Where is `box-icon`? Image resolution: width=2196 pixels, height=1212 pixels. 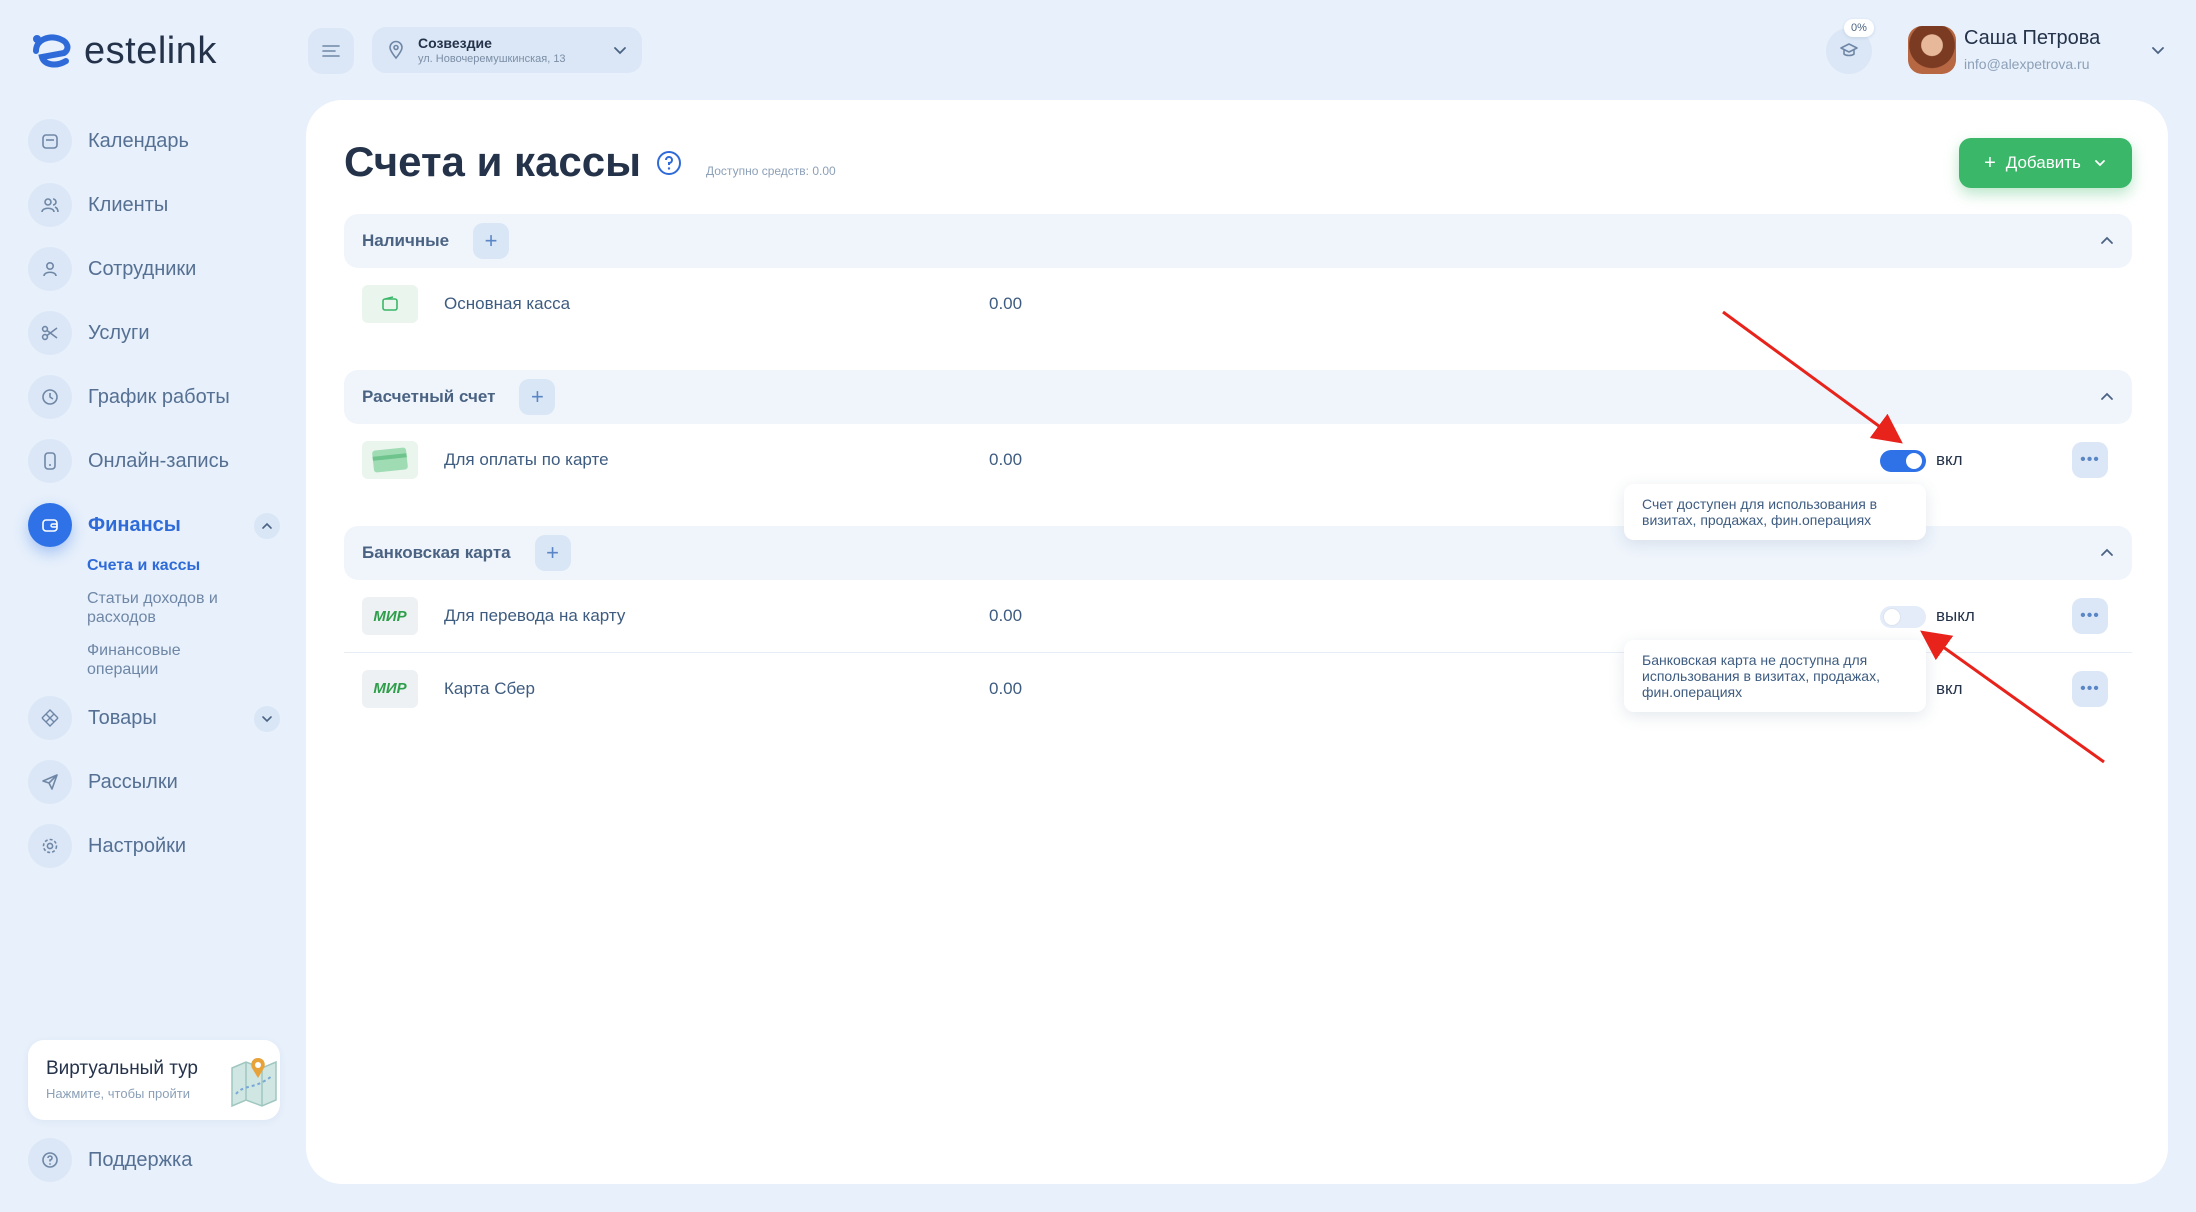 box-icon is located at coordinates (50, 718).